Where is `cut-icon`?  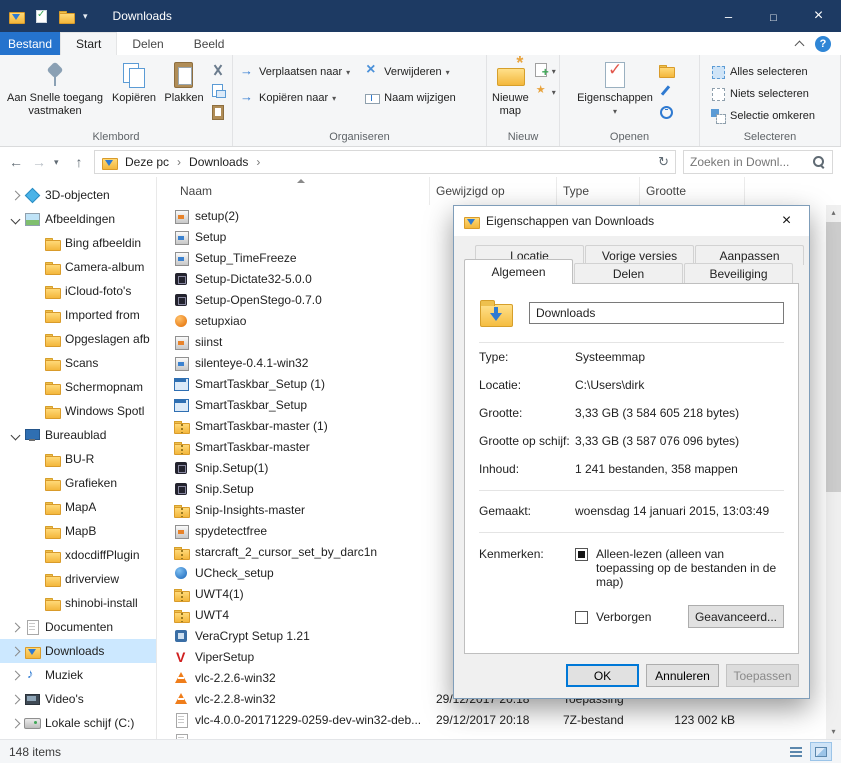 cut-icon is located at coordinates (218, 70).